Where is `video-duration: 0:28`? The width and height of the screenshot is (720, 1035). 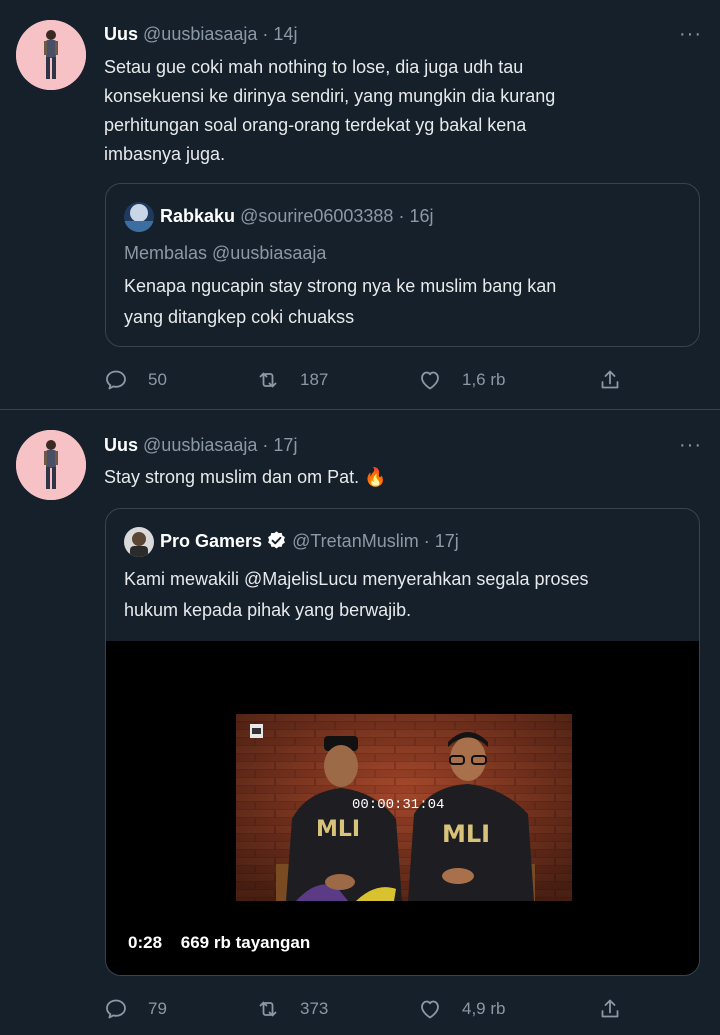
video-duration: 0:28 is located at coordinates (145, 942).